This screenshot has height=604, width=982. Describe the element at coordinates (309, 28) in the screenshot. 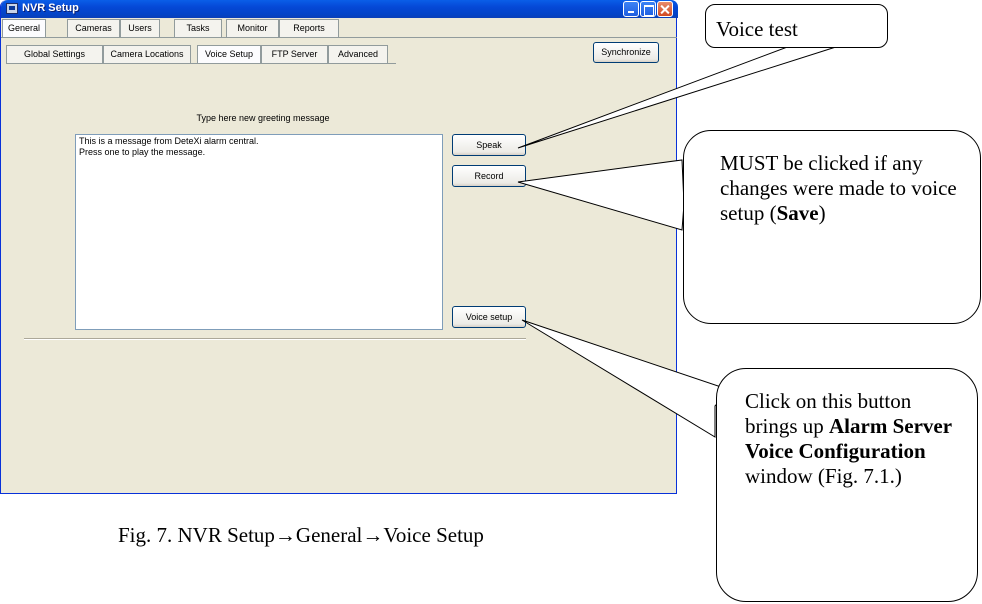

I see `tab-reports: Reports` at that location.